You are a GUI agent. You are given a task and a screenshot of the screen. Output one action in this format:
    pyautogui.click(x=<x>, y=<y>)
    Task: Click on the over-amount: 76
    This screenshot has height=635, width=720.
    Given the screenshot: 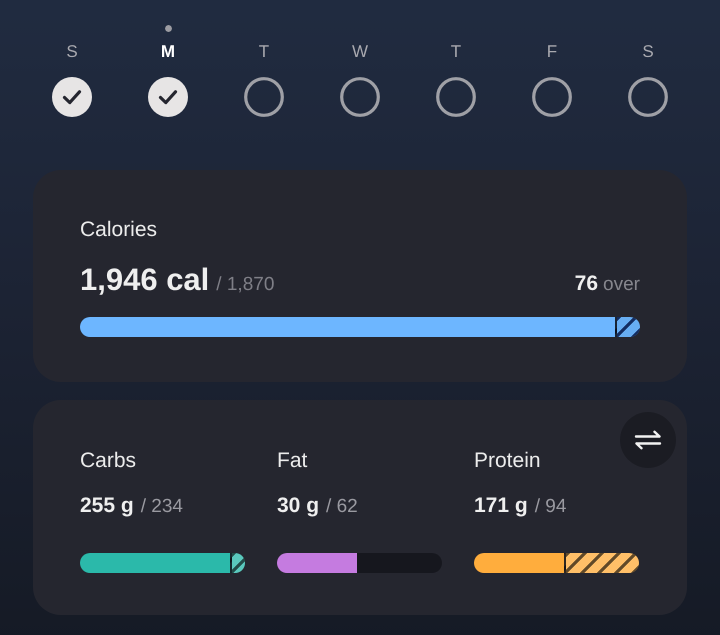 What is the action you would take?
    pyautogui.click(x=586, y=283)
    